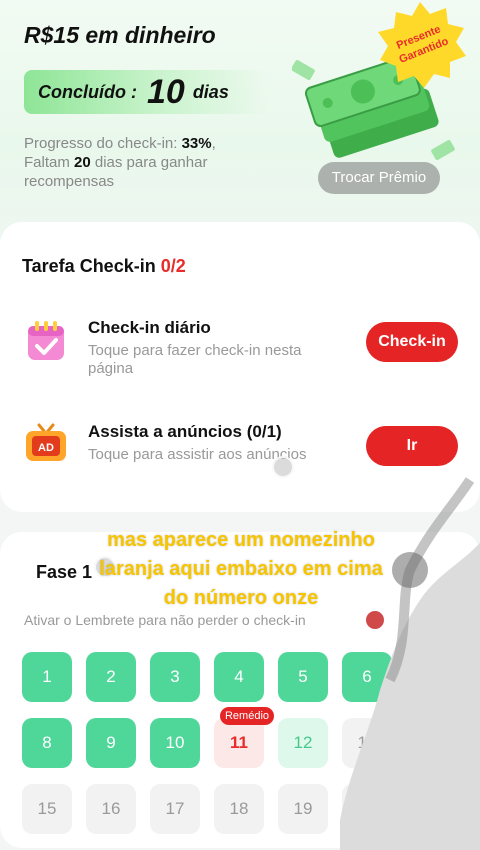 This screenshot has width=480, height=850. Describe the element at coordinates (303, 809) in the screenshot. I see `day-cell: 19` at that location.